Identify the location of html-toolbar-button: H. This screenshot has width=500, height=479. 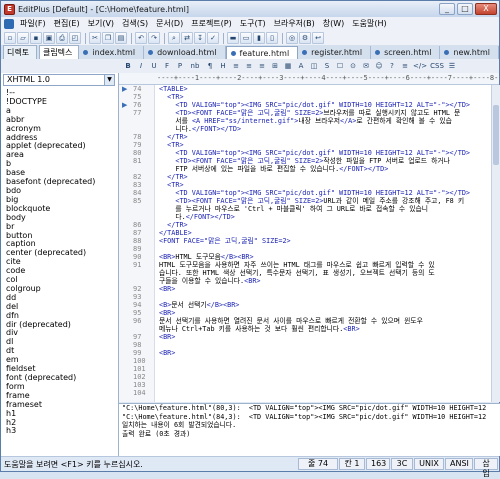
(223, 66).